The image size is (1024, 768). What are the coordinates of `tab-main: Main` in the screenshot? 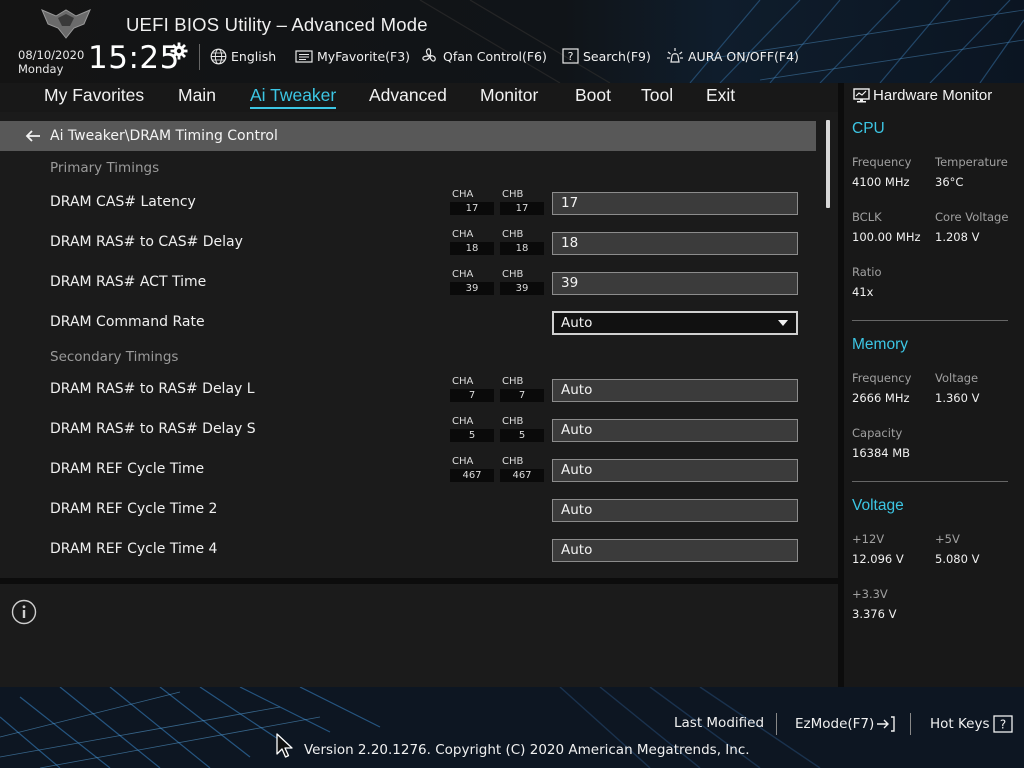 It's located at (197, 95).